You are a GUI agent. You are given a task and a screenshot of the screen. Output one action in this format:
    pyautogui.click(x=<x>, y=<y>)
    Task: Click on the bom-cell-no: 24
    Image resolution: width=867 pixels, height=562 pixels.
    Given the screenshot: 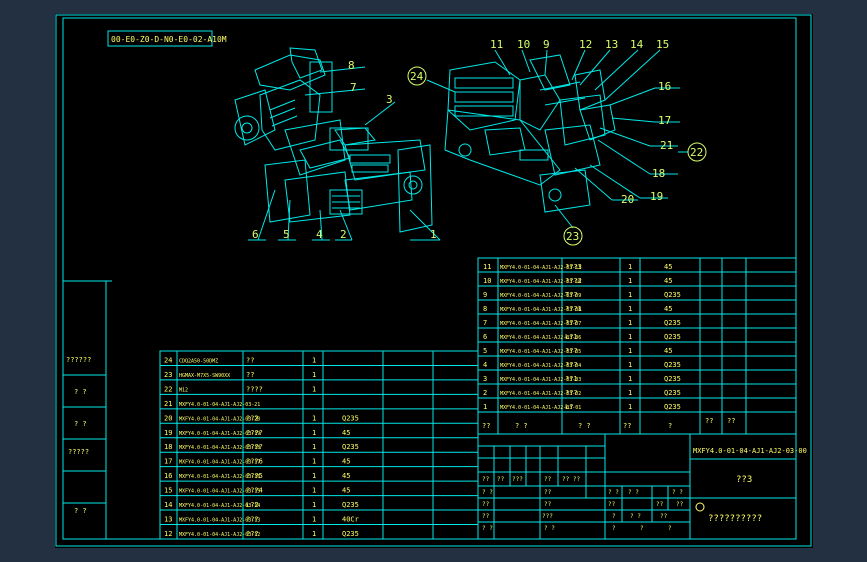 What is the action you would take?
    pyautogui.click(x=168, y=360)
    